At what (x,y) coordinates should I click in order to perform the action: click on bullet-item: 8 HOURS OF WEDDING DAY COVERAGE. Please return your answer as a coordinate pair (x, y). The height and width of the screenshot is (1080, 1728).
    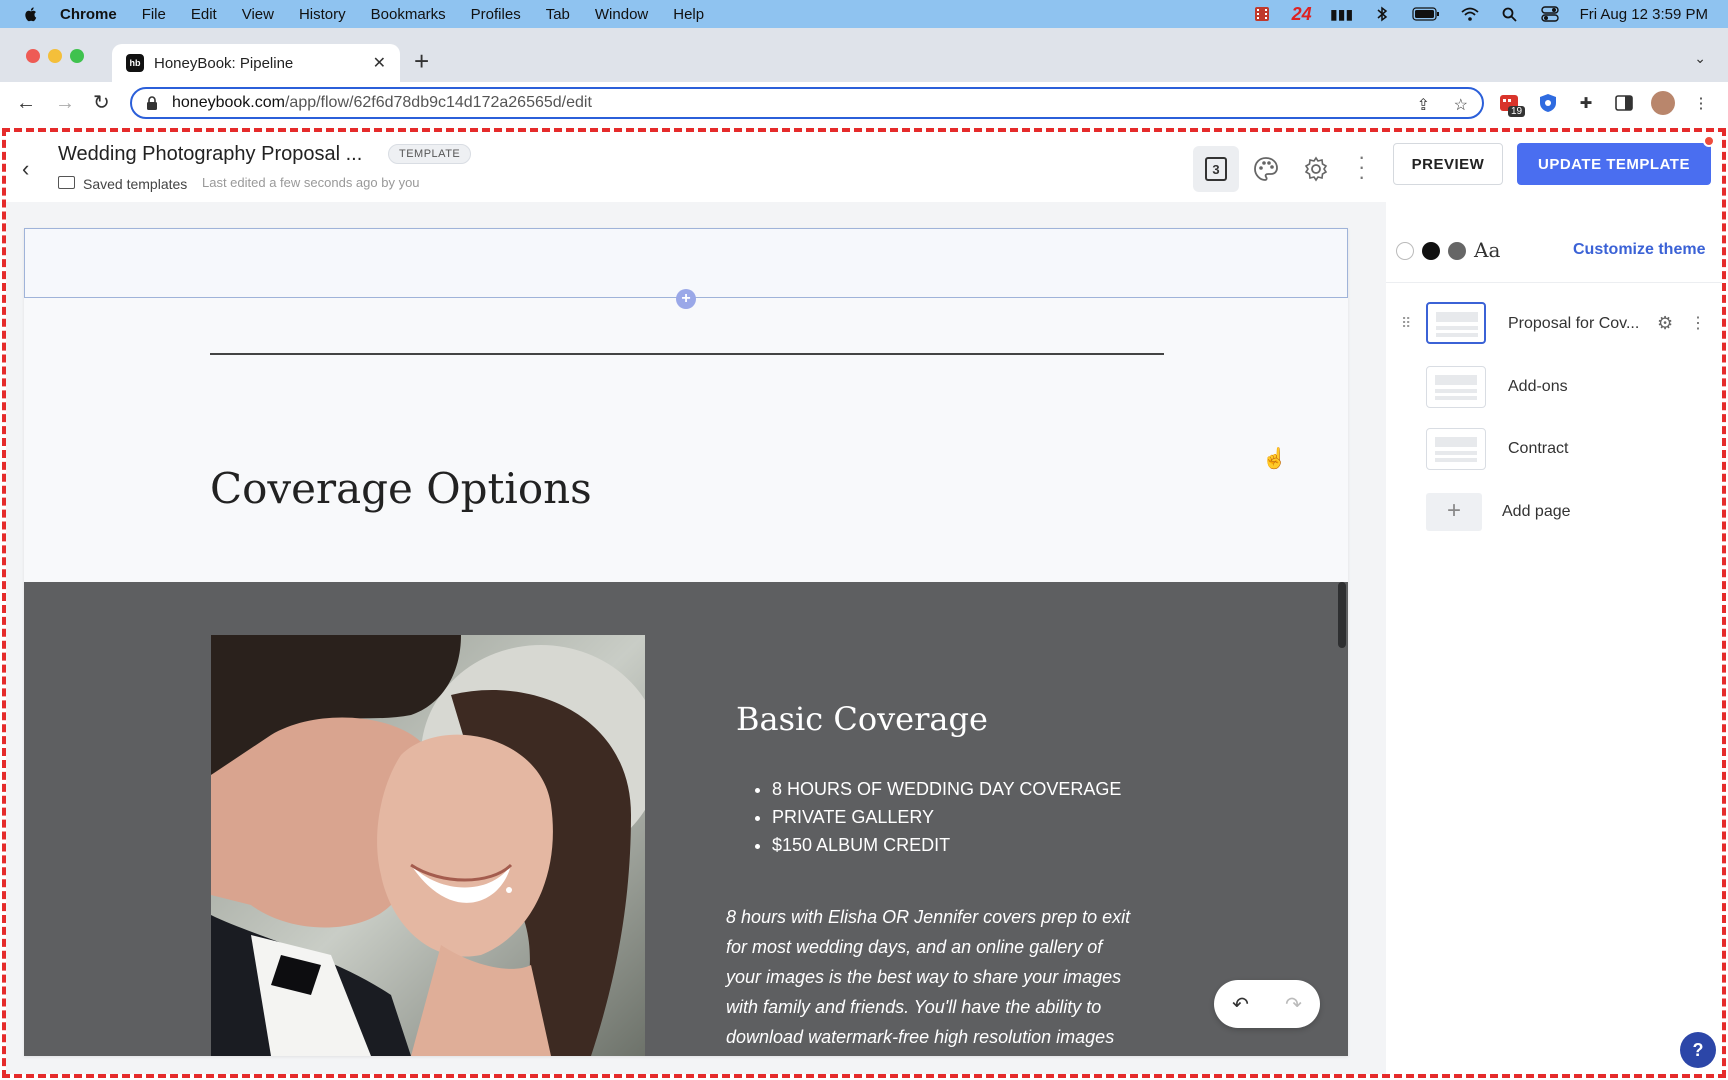
    Looking at the image, I should click on (946, 793).